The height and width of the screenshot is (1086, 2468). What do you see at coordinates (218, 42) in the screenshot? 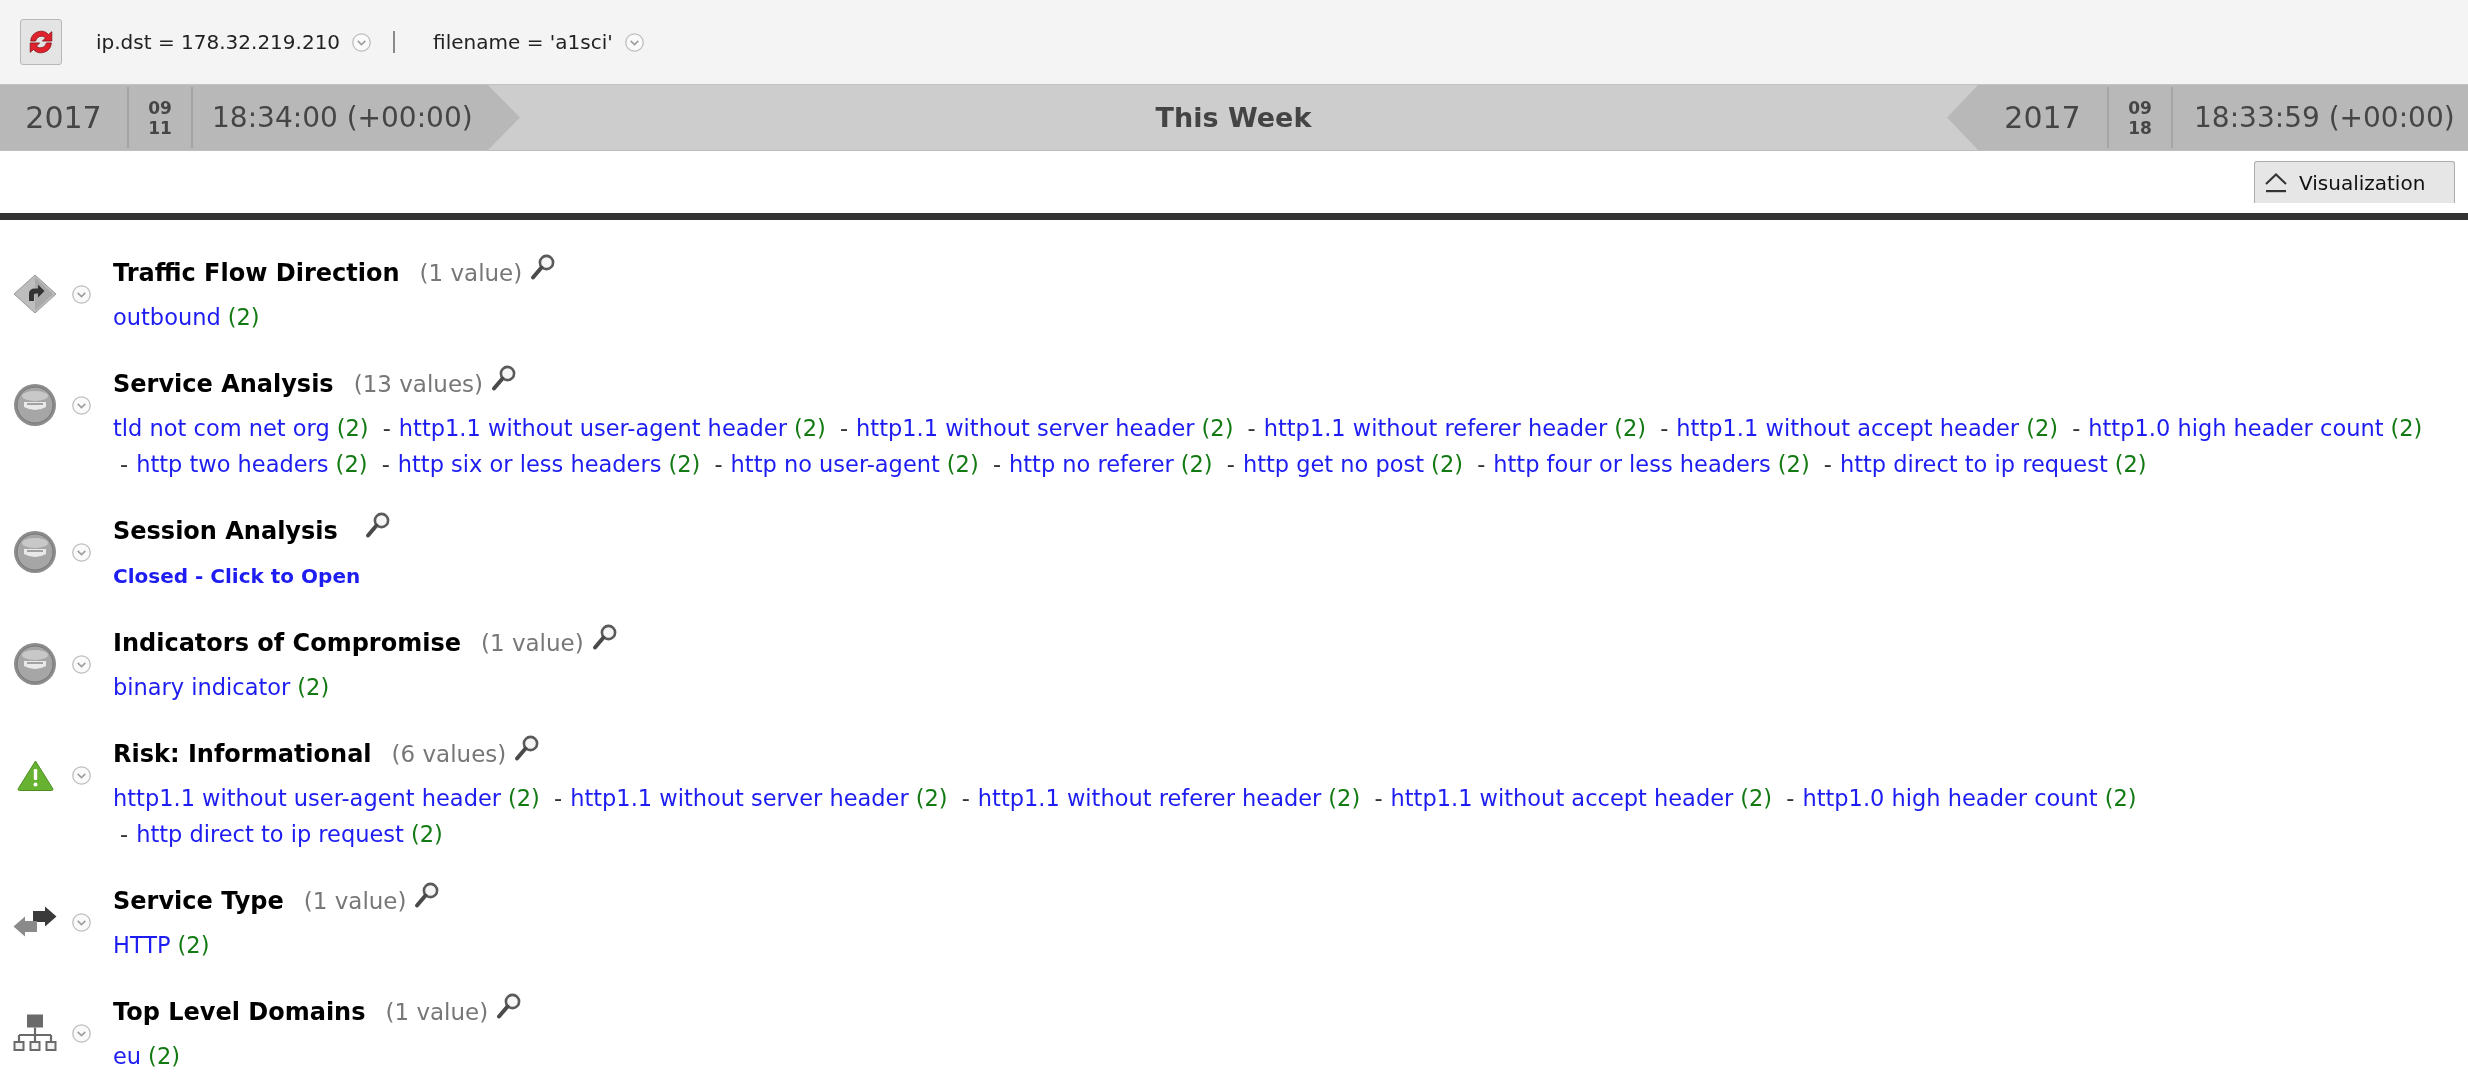
I see `filter-label: ip.dst = 178.32.219.210` at bounding box center [218, 42].